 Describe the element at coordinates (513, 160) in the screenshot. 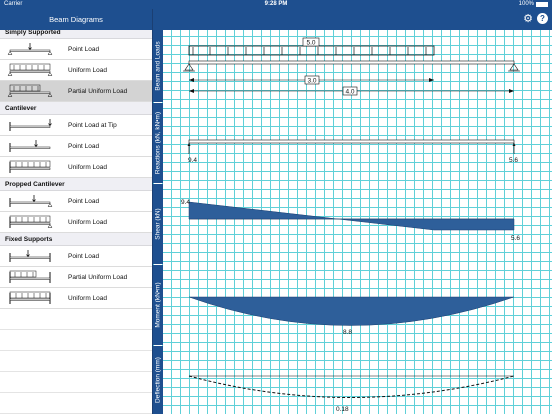

I see `right-reaction-value: 5.6` at that location.